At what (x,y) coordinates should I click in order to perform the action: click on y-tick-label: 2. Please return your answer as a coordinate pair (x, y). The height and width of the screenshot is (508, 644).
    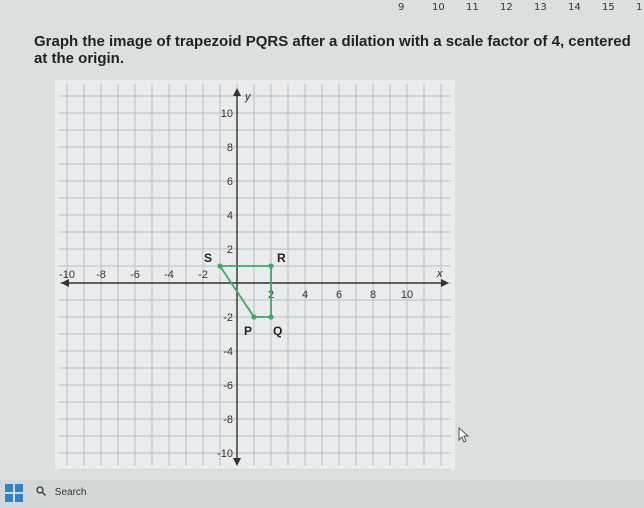
    Looking at the image, I should click on (230, 250).